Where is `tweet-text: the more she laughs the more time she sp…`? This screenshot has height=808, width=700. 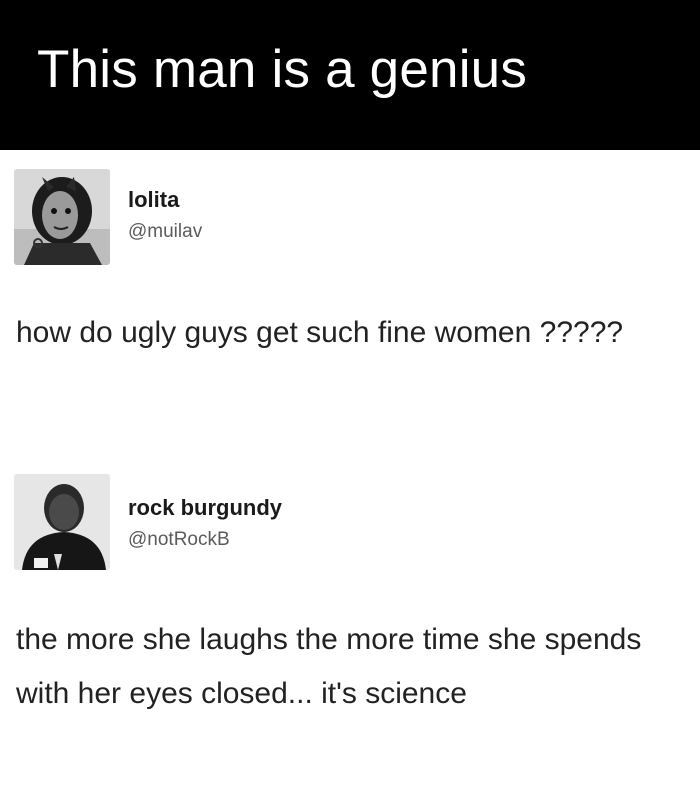
tweet-text: the more she laughs the more time she sp… is located at coordinates (329, 666).